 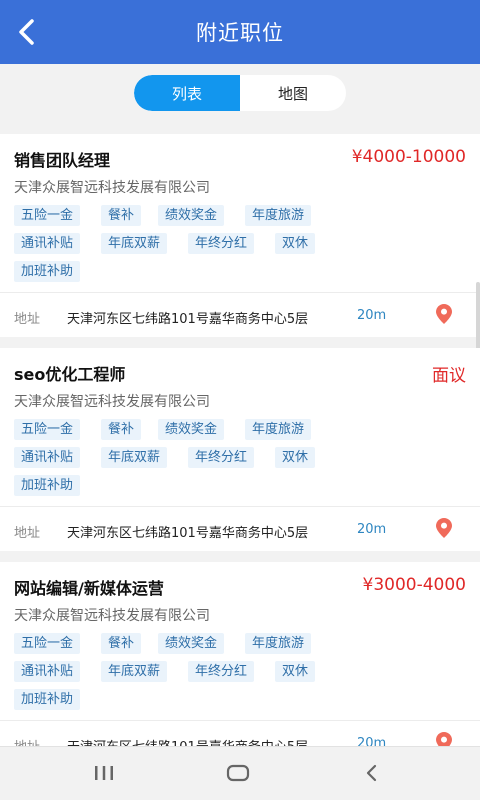 I want to click on recents-icon, so click(x=104, y=773).